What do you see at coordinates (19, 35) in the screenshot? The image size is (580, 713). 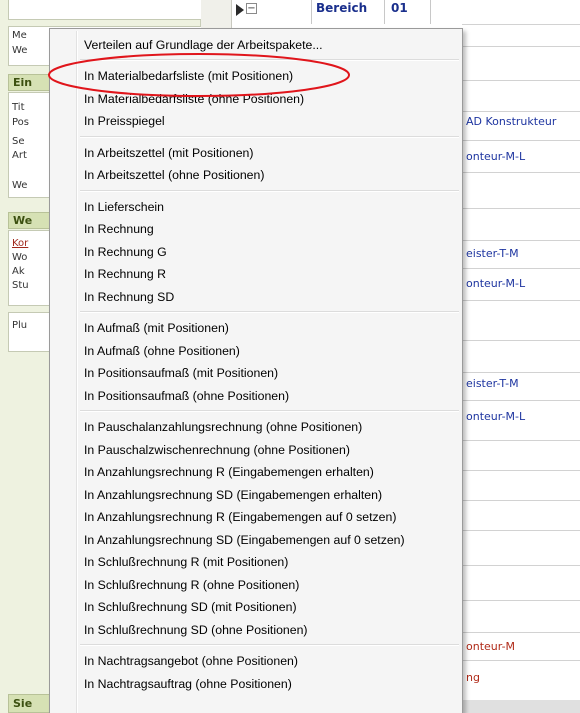 I see `sidebar-label: Me` at bounding box center [19, 35].